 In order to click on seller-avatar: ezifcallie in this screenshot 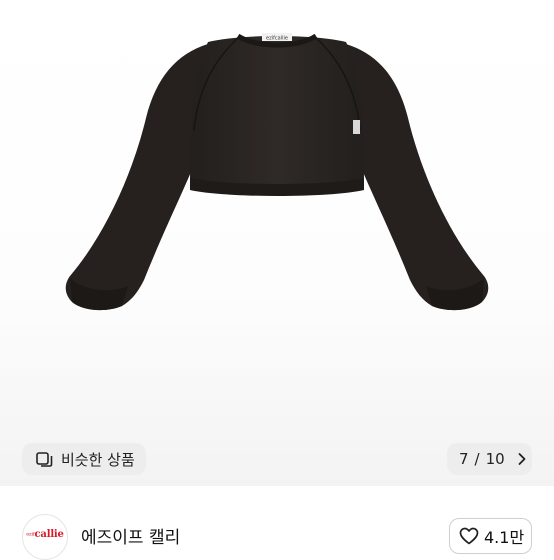, I will do `click(45, 537)`.